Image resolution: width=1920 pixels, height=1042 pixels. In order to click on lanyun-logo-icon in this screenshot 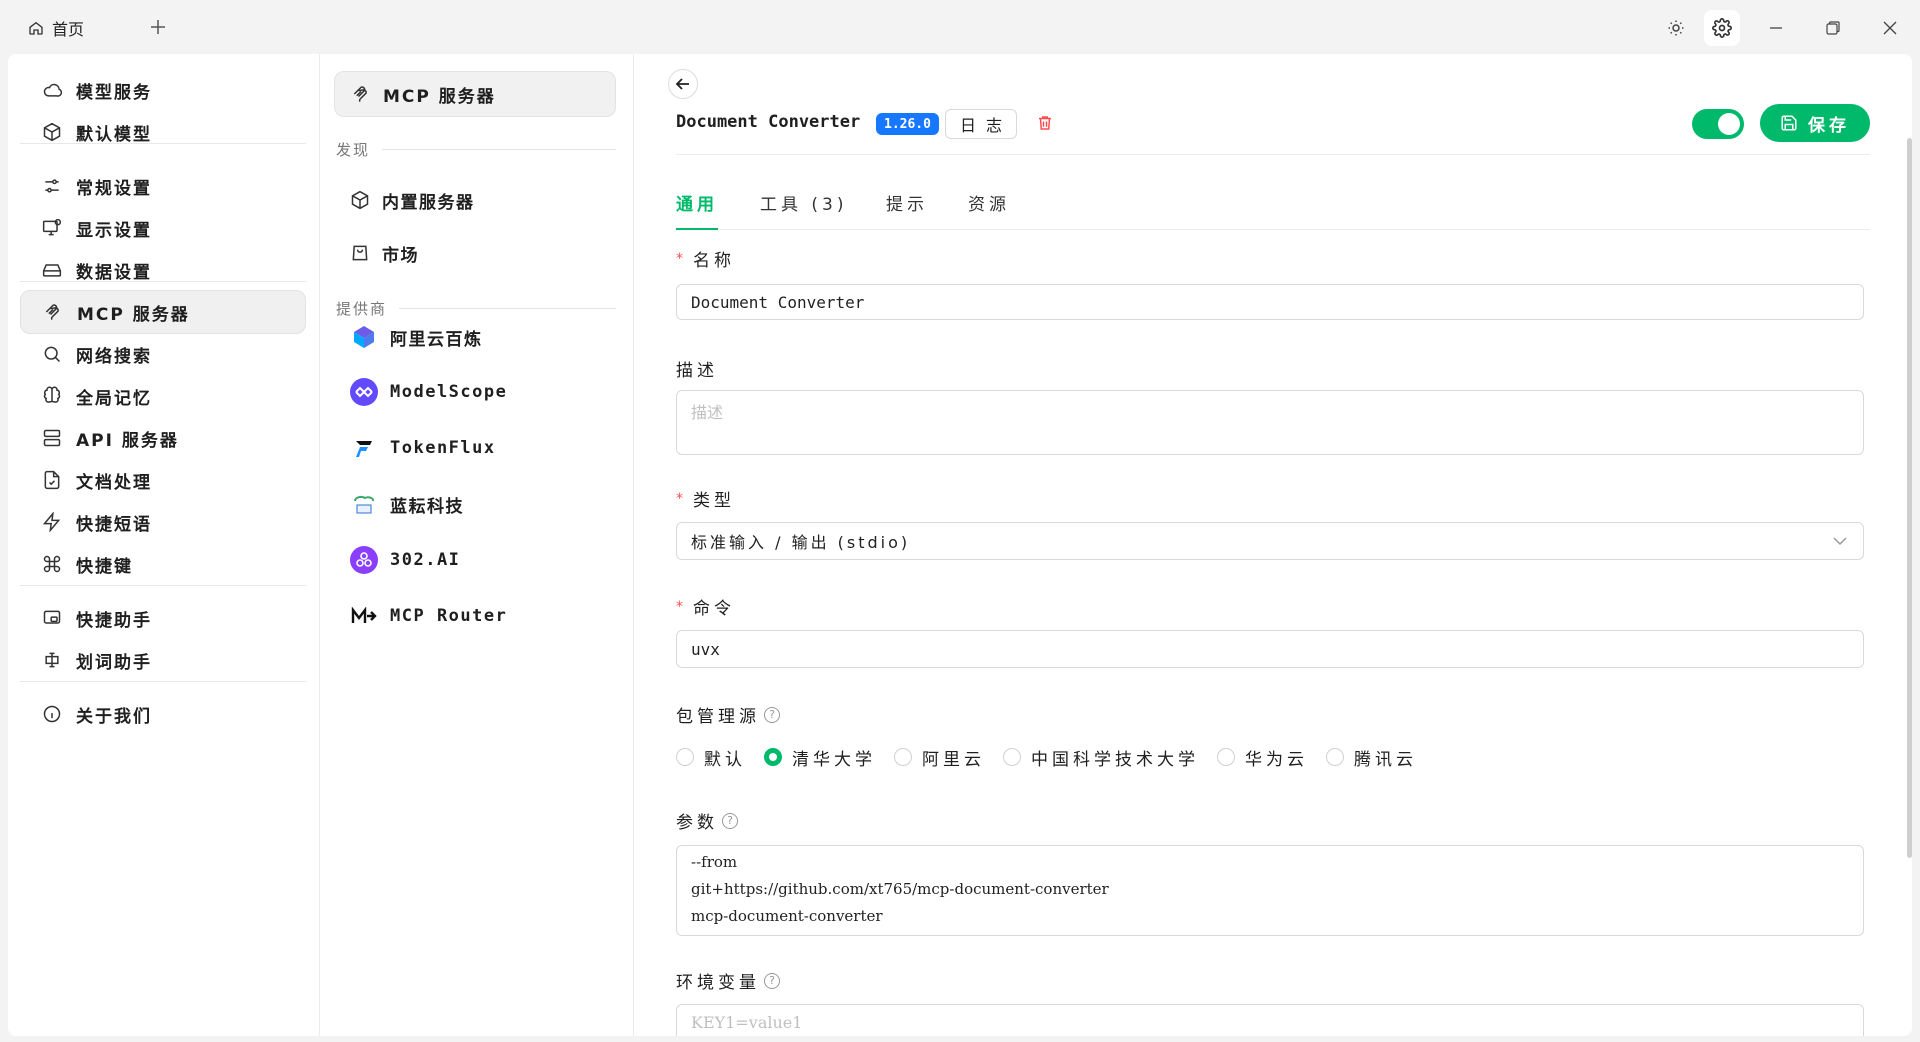, I will do `click(364, 504)`.